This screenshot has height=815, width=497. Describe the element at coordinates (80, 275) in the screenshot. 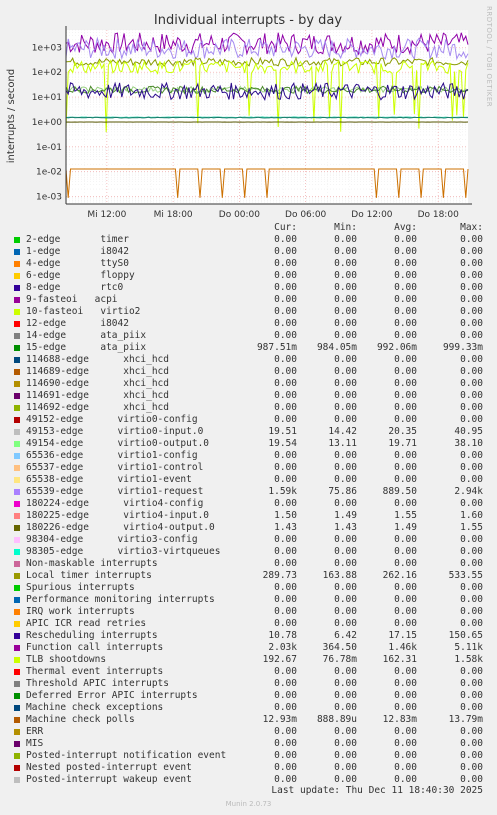

I see `legend-label: 6-edge floppy` at that location.